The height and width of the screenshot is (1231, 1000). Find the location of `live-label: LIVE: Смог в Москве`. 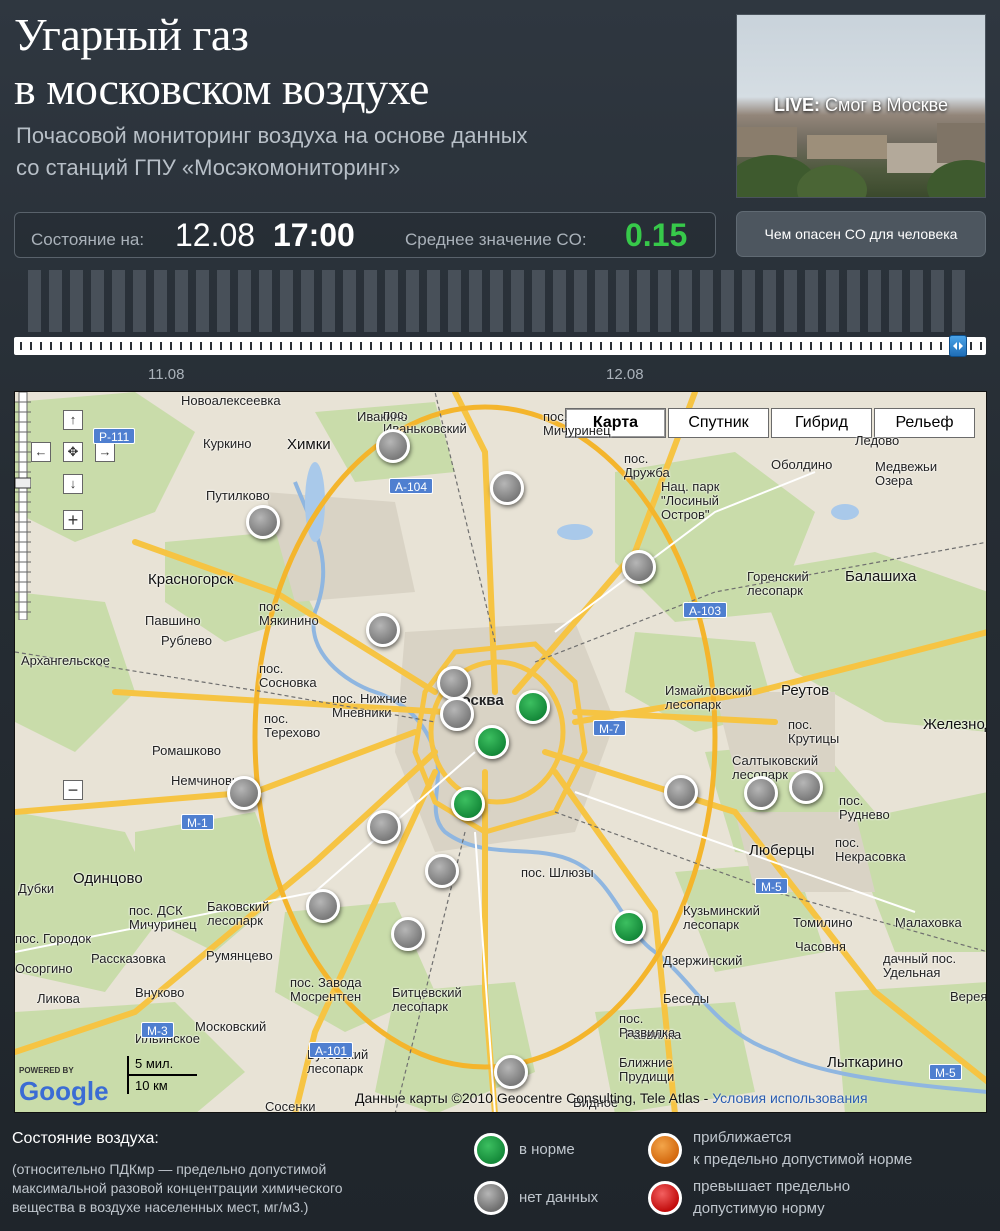

live-label: LIVE: Смог в Москве is located at coordinates (861, 105).